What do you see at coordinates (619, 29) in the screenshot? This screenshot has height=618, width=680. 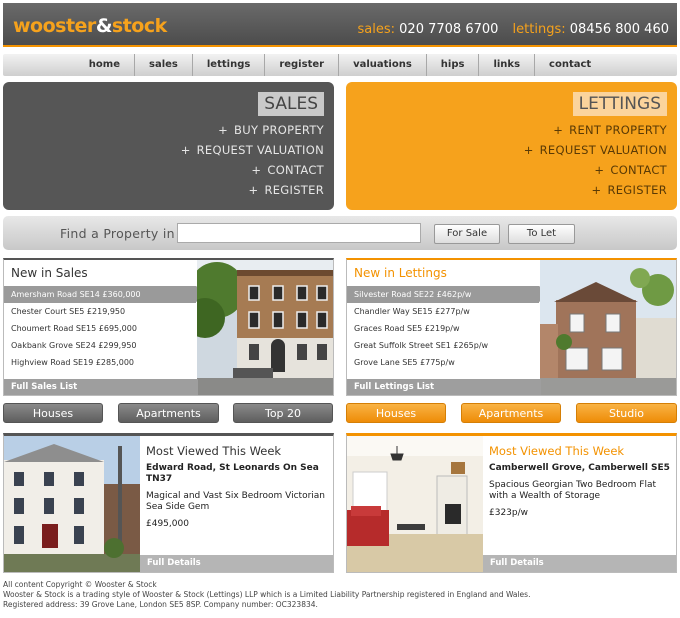 I see `lettings-phone-number: 08456 800 460` at bounding box center [619, 29].